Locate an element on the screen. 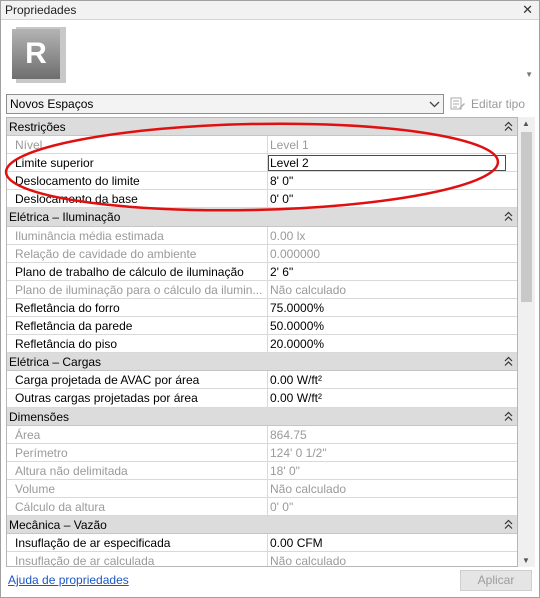 Image resolution: width=540 pixels, height=598 pixels. property-label: Altura não delimitada is located at coordinates (71, 470).